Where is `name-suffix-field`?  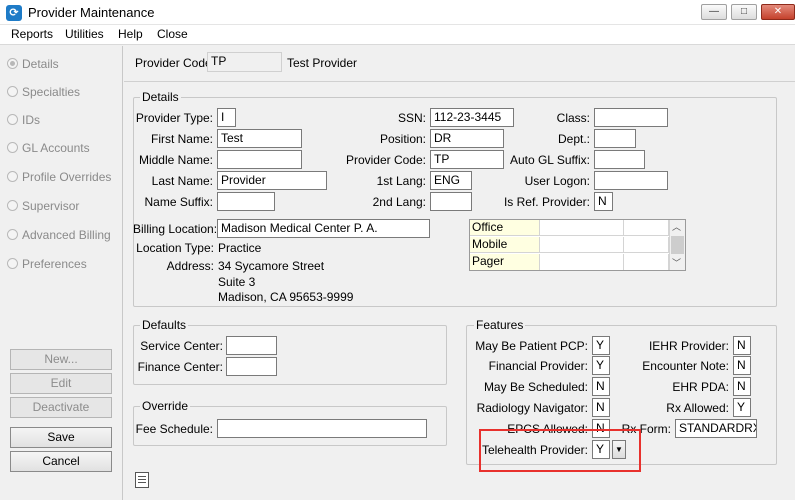 name-suffix-field is located at coordinates (246, 201).